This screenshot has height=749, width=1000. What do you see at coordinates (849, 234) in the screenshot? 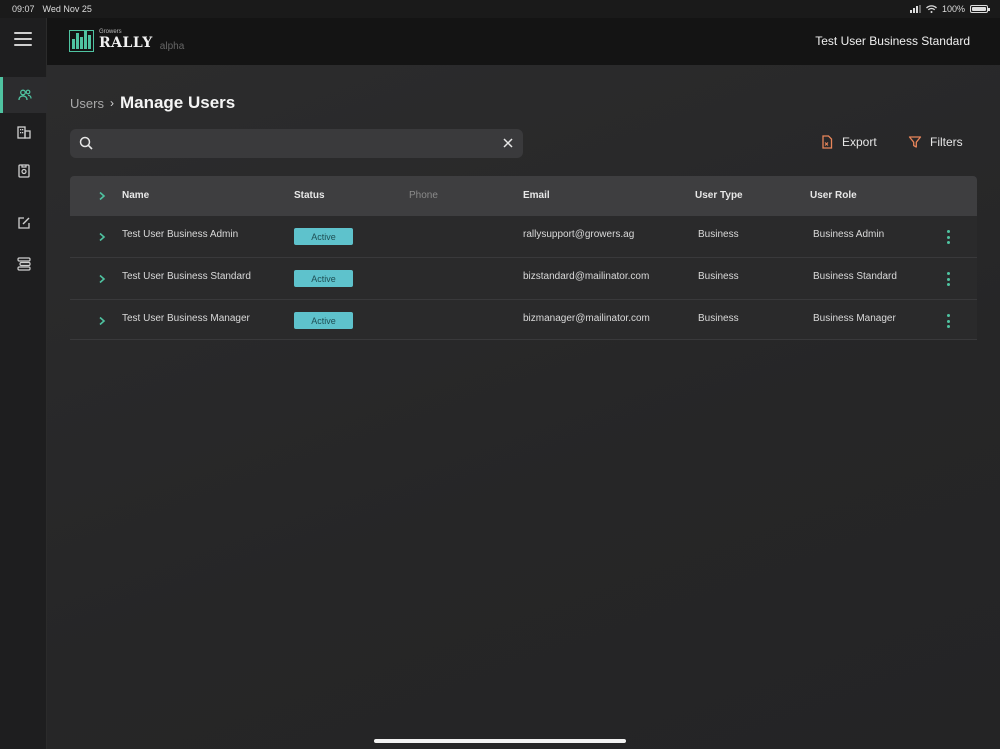
I see `cell-user-role: Business Admin` at bounding box center [849, 234].